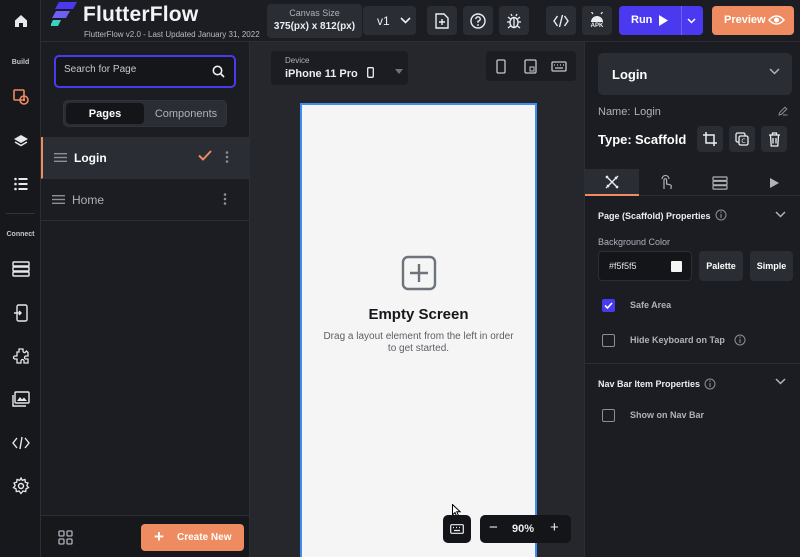 This screenshot has width=800, height=557. Describe the element at coordinates (695, 112) in the screenshot. I see `page-name-row: Name: Login` at that location.